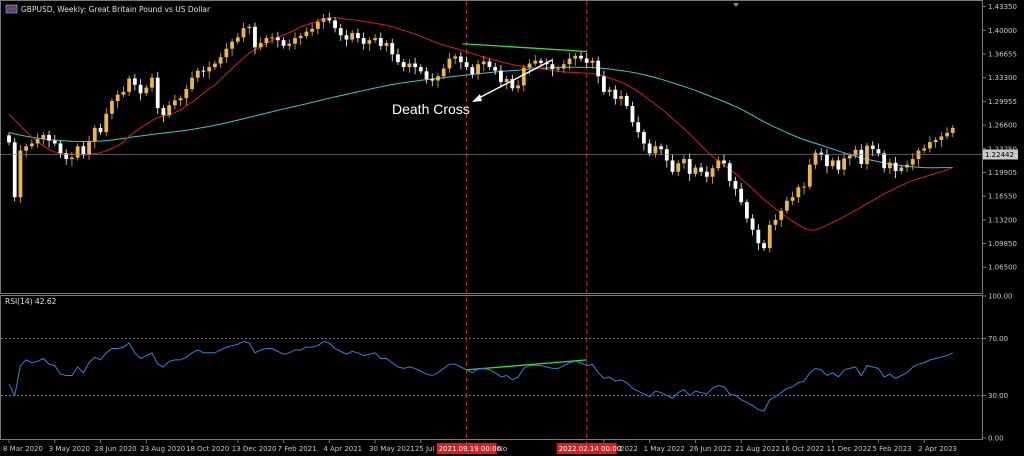  Describe the element at coordinates (207, 449) in the screenshot. I see `x-tick-label: 18 Oct 2020` at that location.